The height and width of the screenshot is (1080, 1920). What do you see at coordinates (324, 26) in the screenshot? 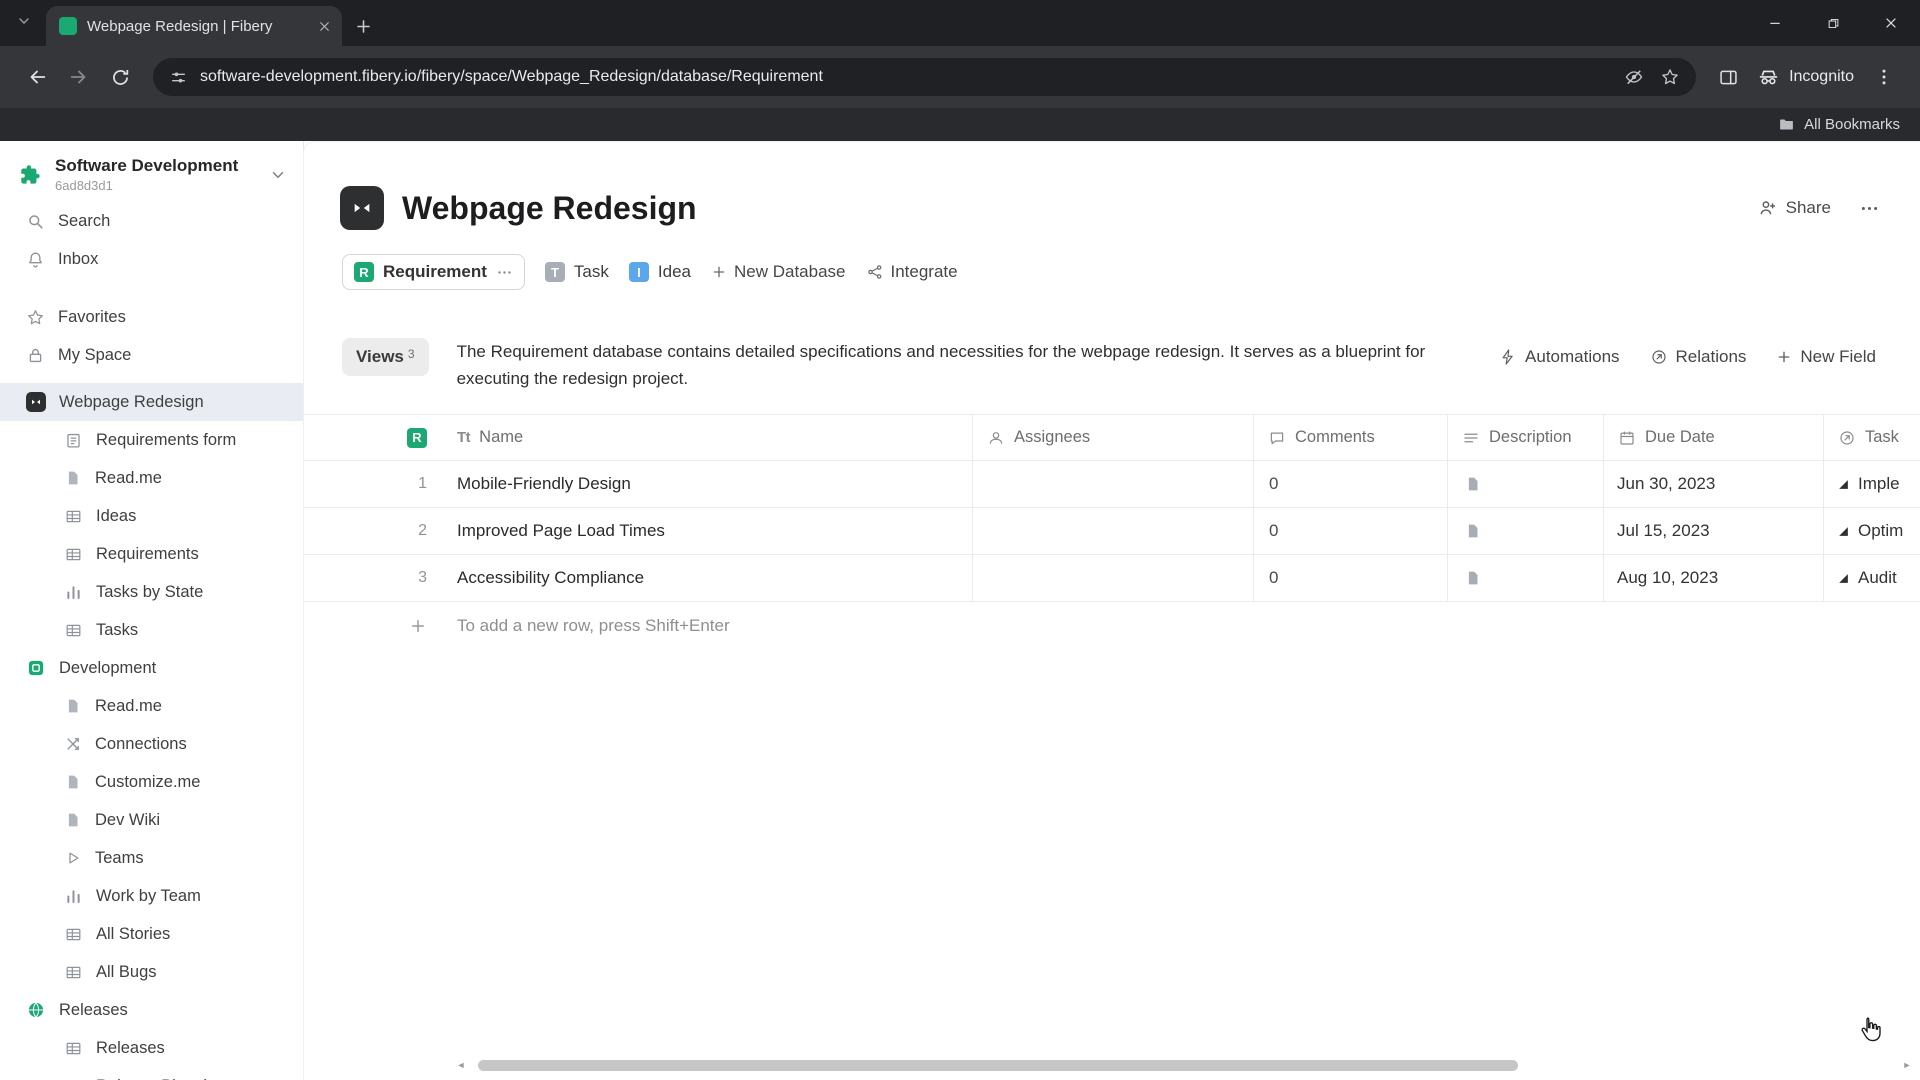
I see `tab-close-icon` at bounding box center [324, 26].